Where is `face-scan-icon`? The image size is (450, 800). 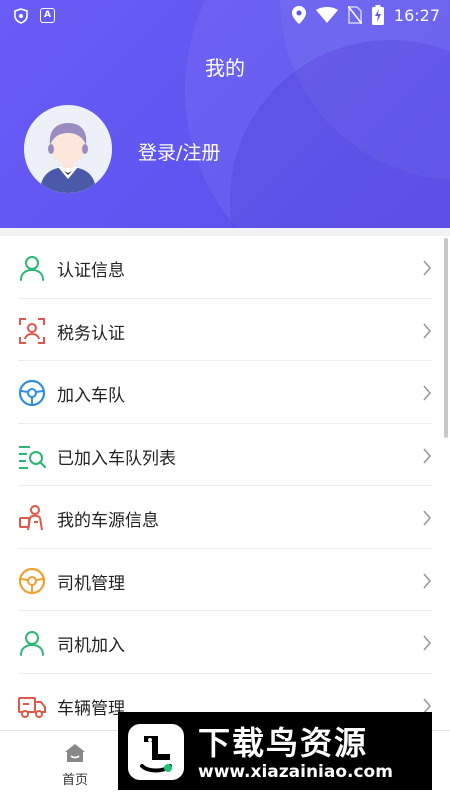 face-scan-icon is located at coordinates (32, 330).